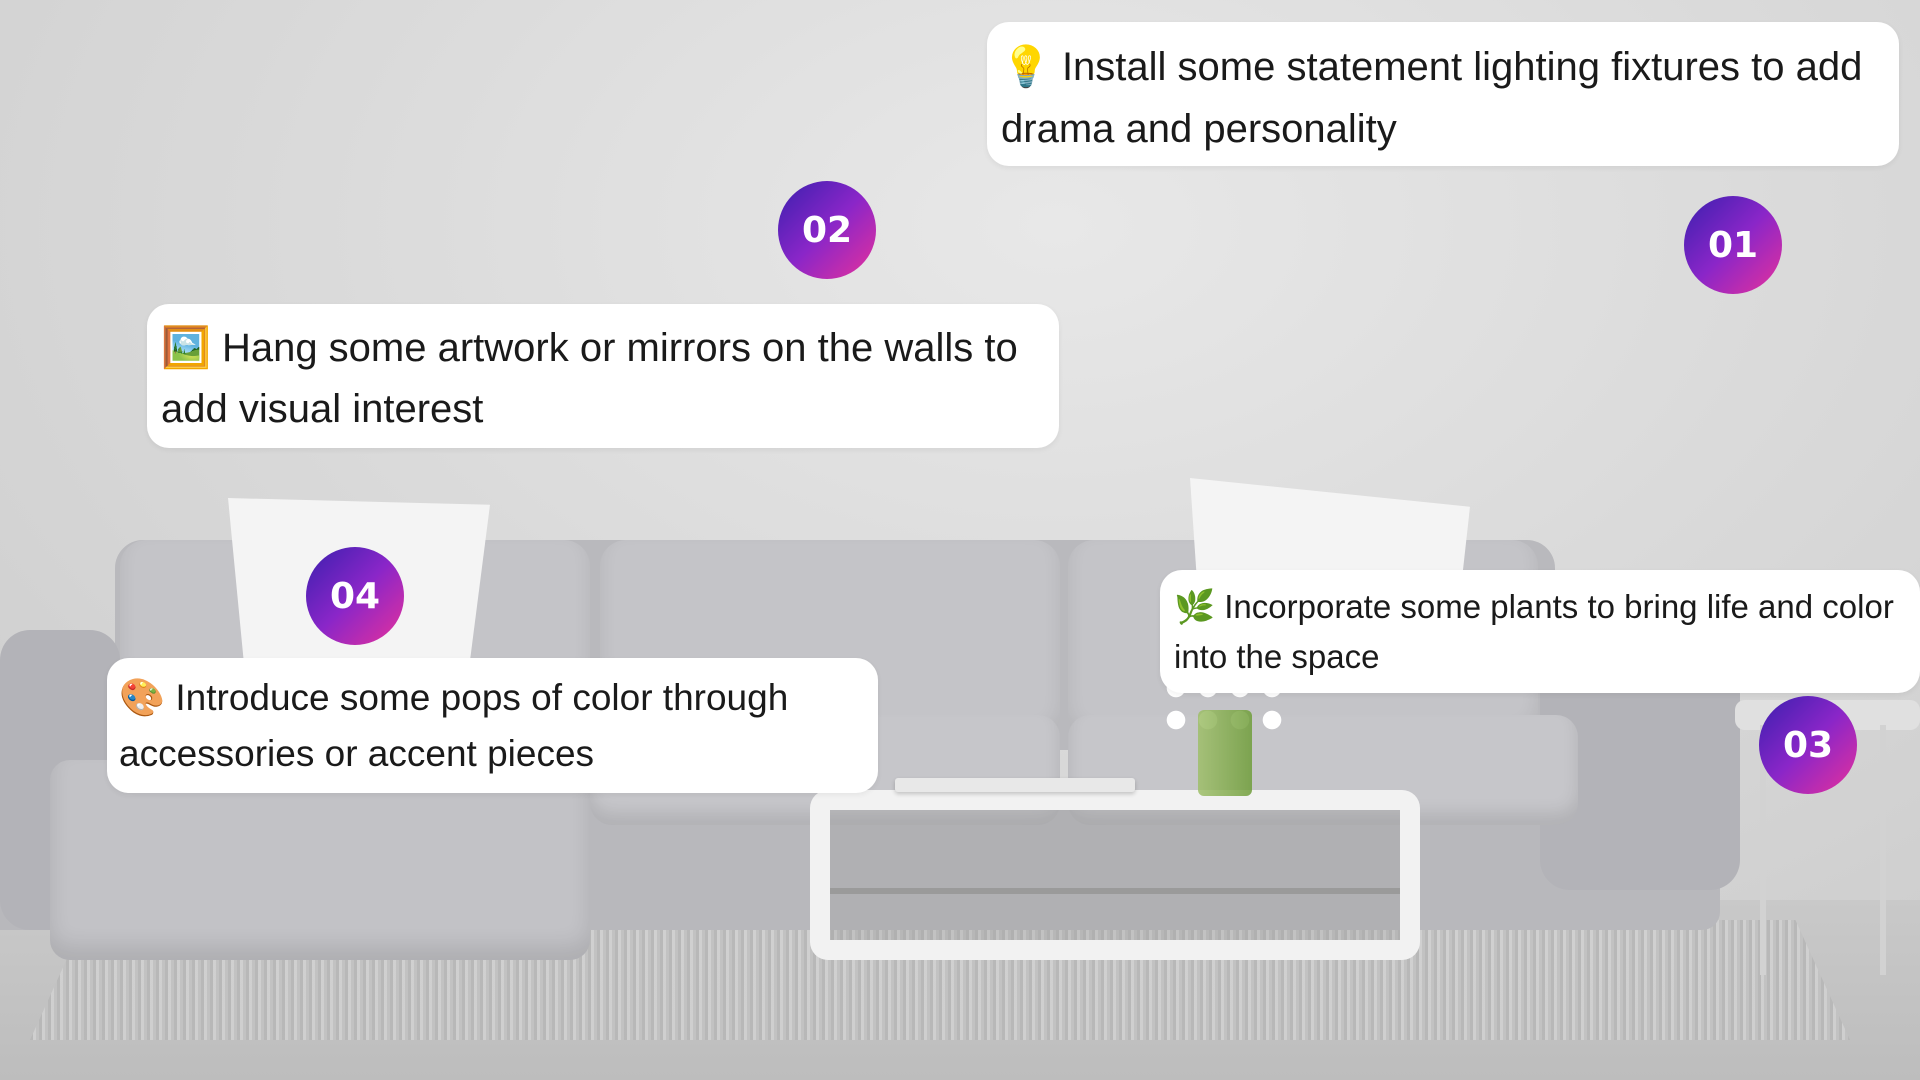  What do you see at coordinates (186, 348) in the screenshot?
I see `framed-picture-icon: 🖼️` at bounding box center [186, 348].